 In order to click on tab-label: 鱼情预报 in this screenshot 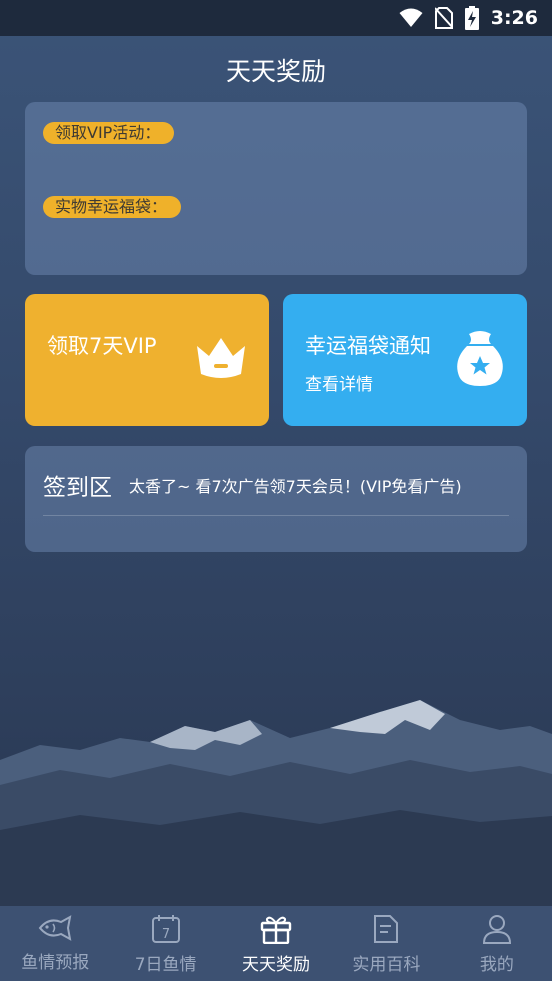, I will do `click(55, 963)`.